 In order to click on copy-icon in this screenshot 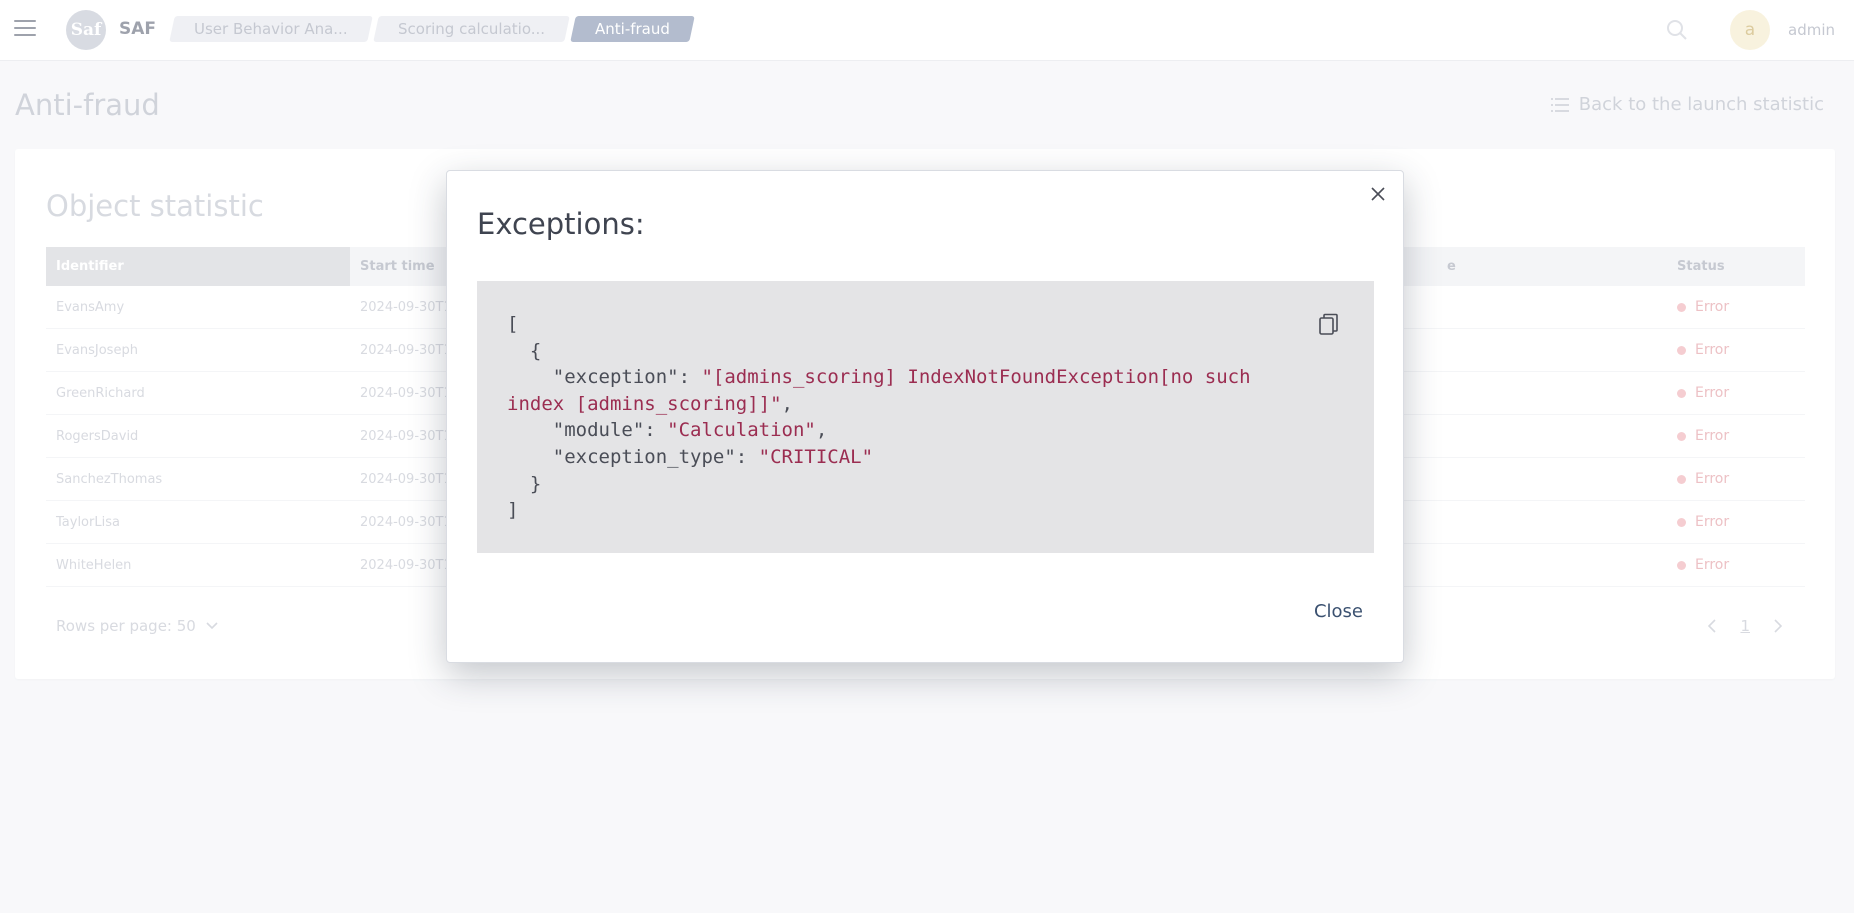, I will do `click(1329, 325)`.